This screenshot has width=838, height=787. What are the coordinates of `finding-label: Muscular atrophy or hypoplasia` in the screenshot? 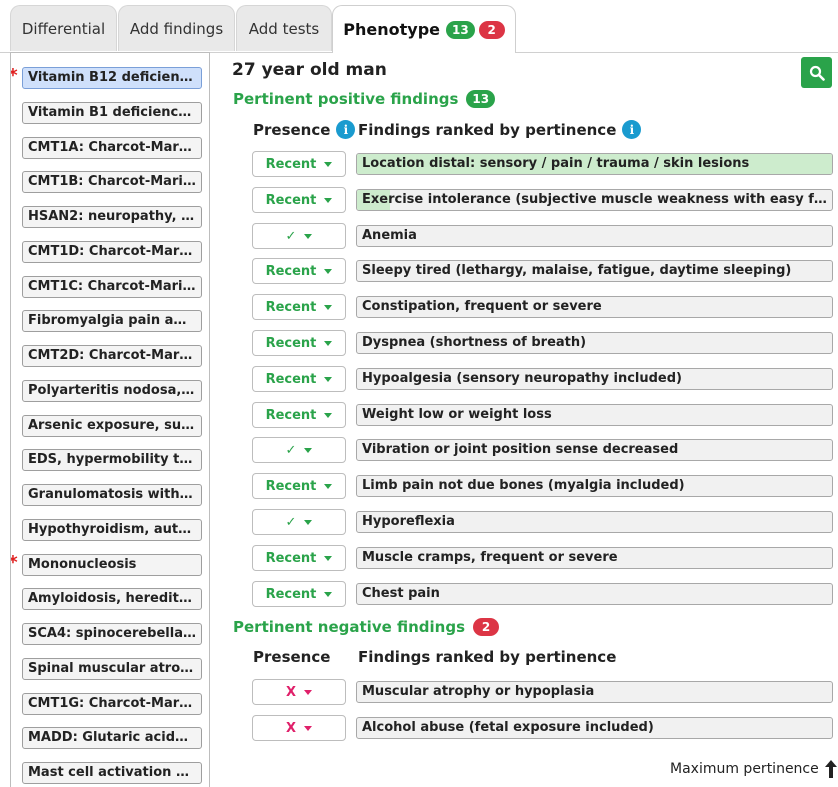 It's located at (478, 691).